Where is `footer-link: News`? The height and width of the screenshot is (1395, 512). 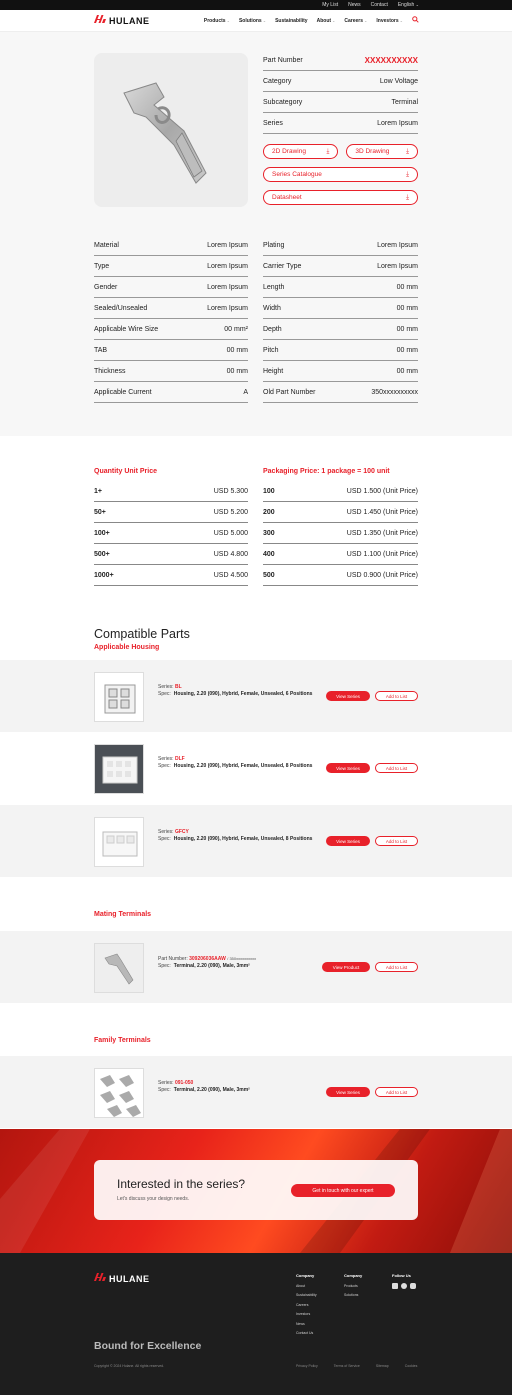
footer-link: News is located at coordinates (300, 1324).